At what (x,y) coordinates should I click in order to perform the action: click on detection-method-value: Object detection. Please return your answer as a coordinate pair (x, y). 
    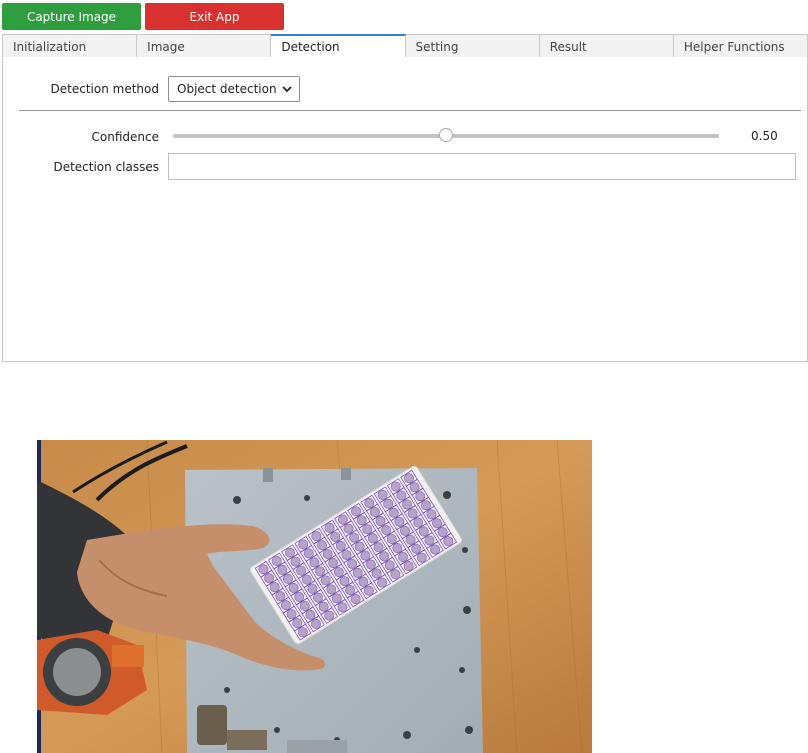
    Looking at the image, I should click on (227, 89).